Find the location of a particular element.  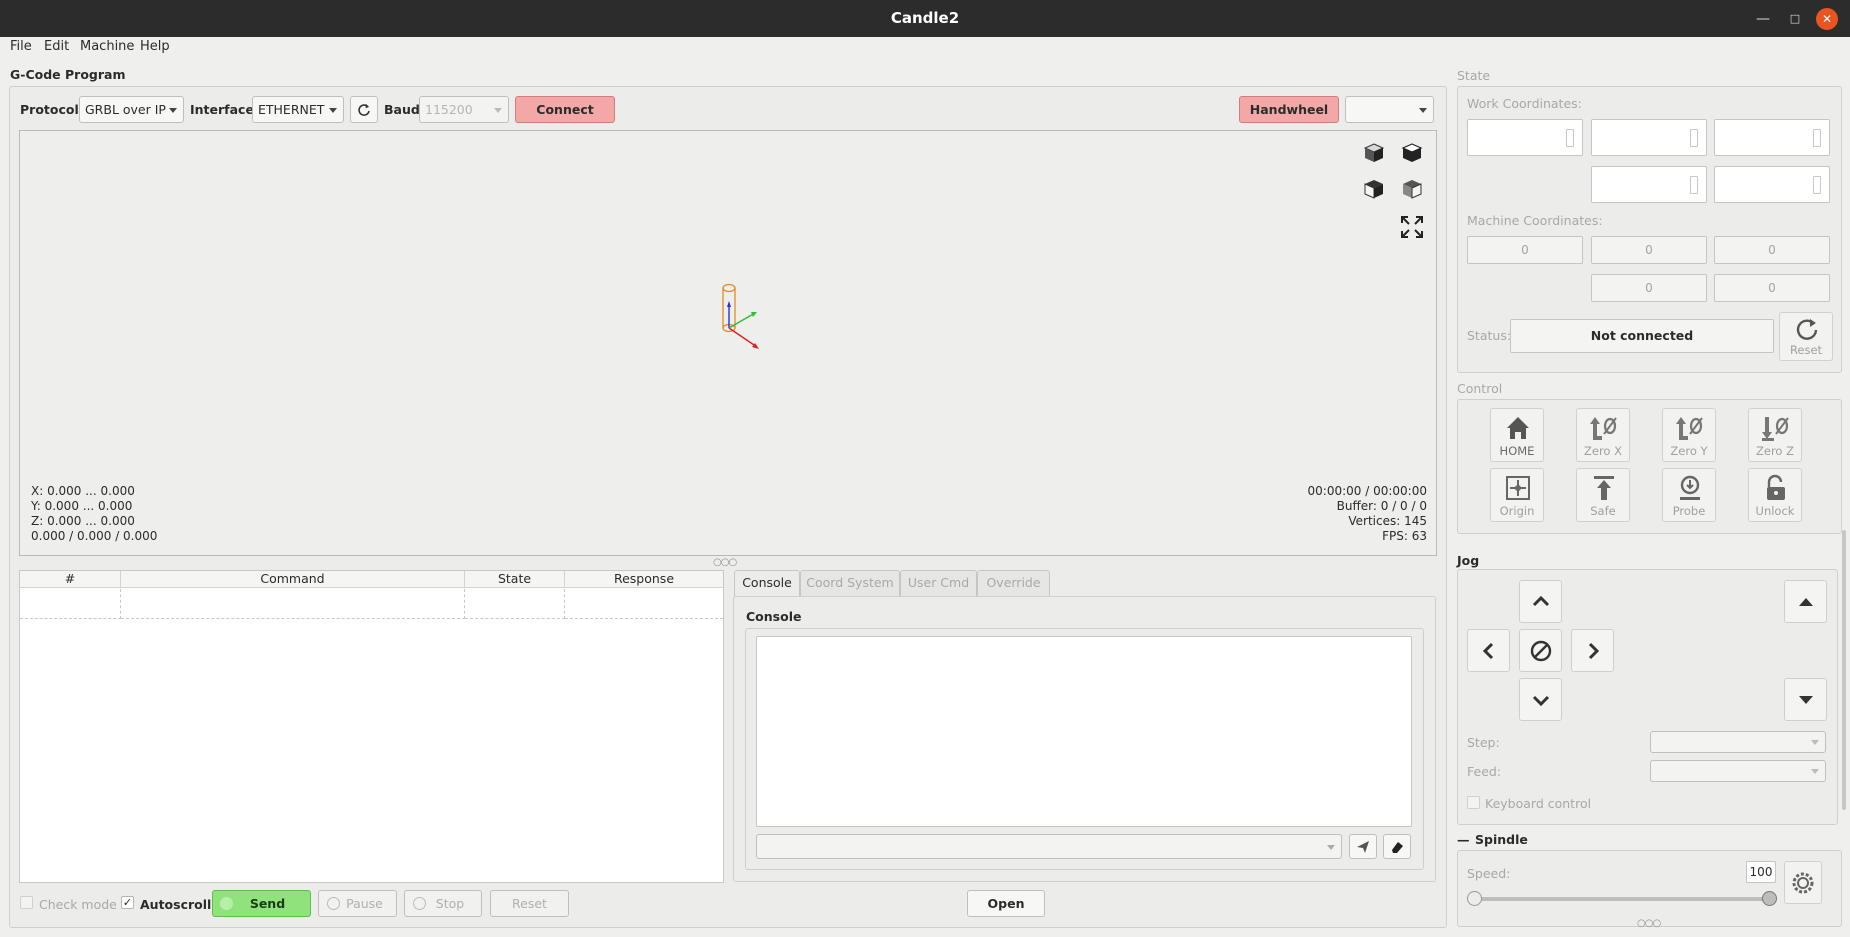

view-iso-icon is located at coordinates (1374, 153).